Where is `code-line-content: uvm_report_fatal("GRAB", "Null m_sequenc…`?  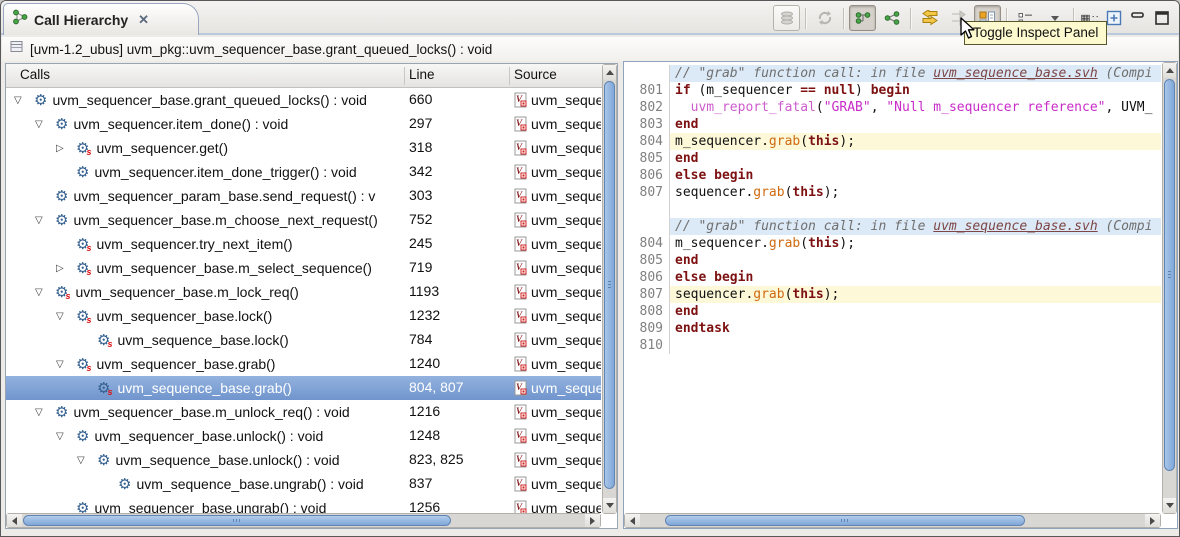
code-line-content: uvm_report_fatal("GRAB", "Null m_sequenc… is located at coordinates (915, 107).